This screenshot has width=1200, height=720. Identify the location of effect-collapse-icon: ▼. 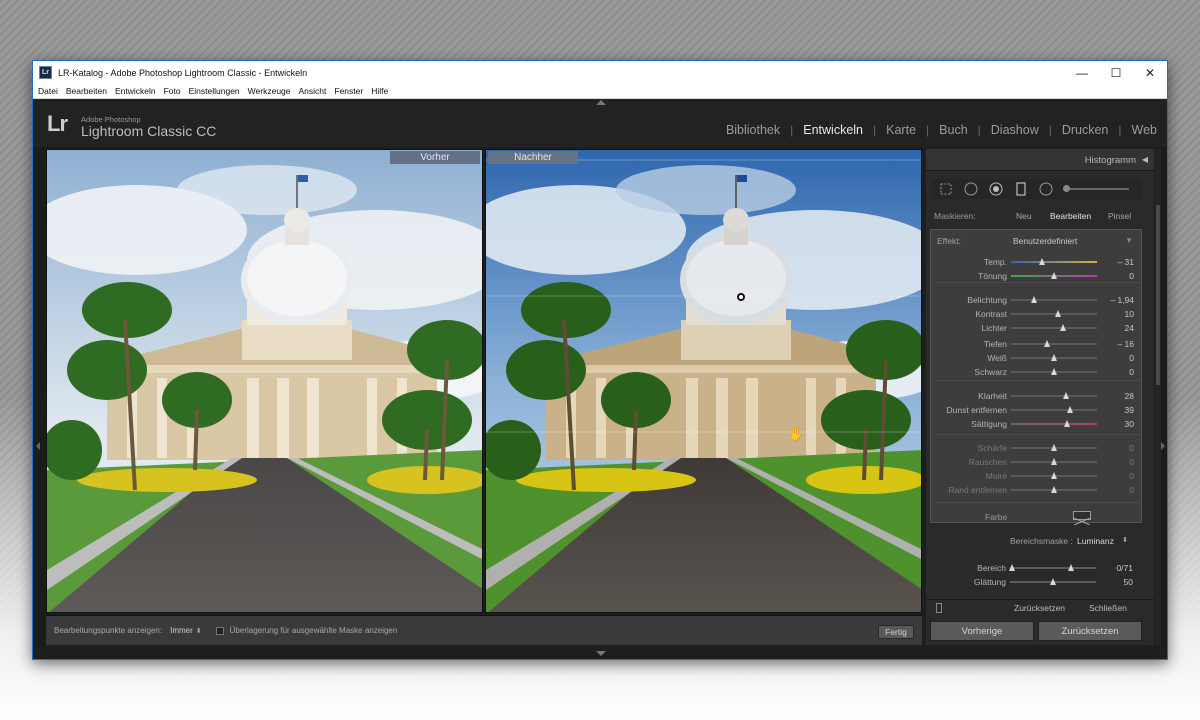
(1129, 240).